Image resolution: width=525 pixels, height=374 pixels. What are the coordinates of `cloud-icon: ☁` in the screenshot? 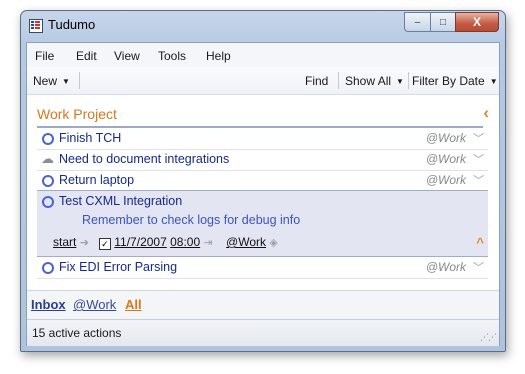 It's located at (47, 159).